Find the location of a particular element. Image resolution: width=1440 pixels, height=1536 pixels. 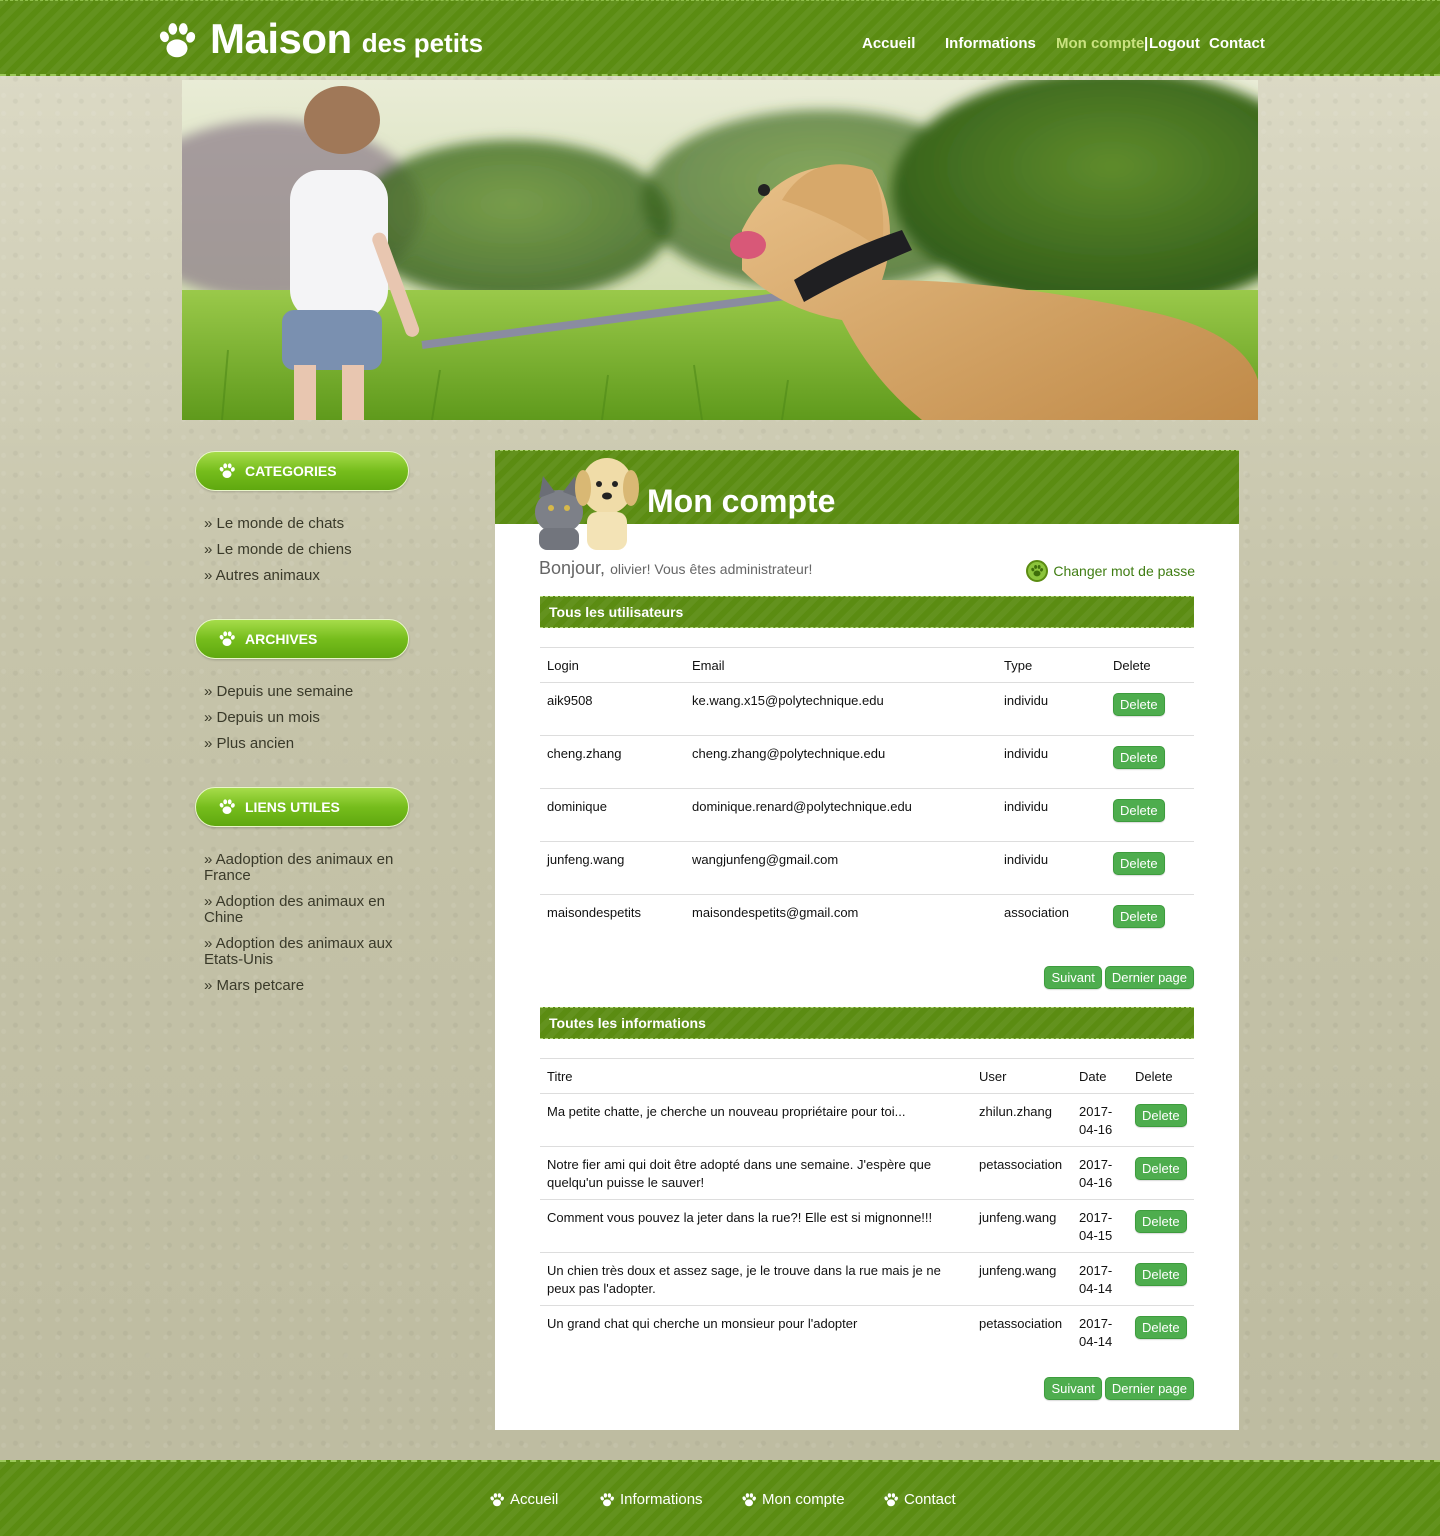

info-date: 2017-04-15 is located at coordinates (1100, 1226).